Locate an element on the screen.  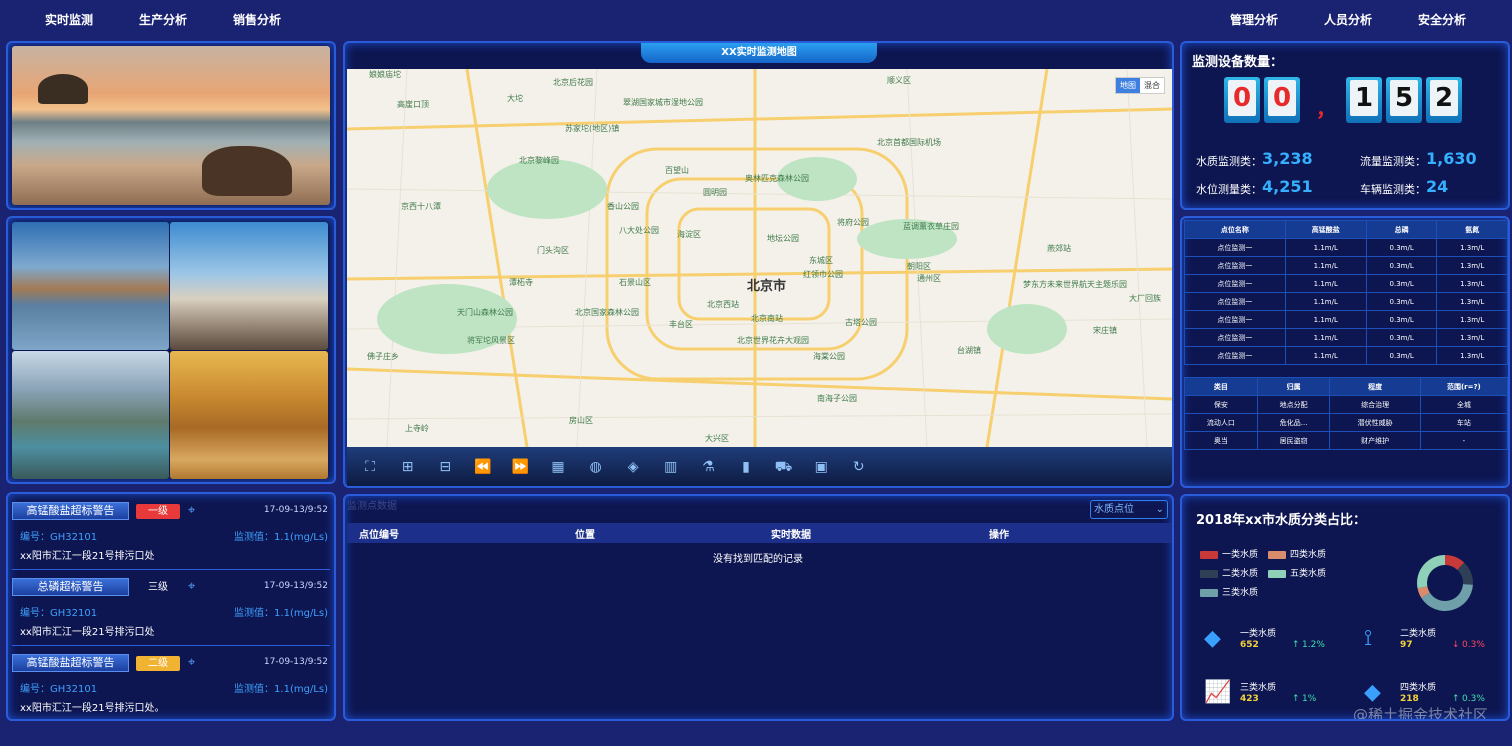
flask-icon: ⚗ is located at coordinates (708, 467).